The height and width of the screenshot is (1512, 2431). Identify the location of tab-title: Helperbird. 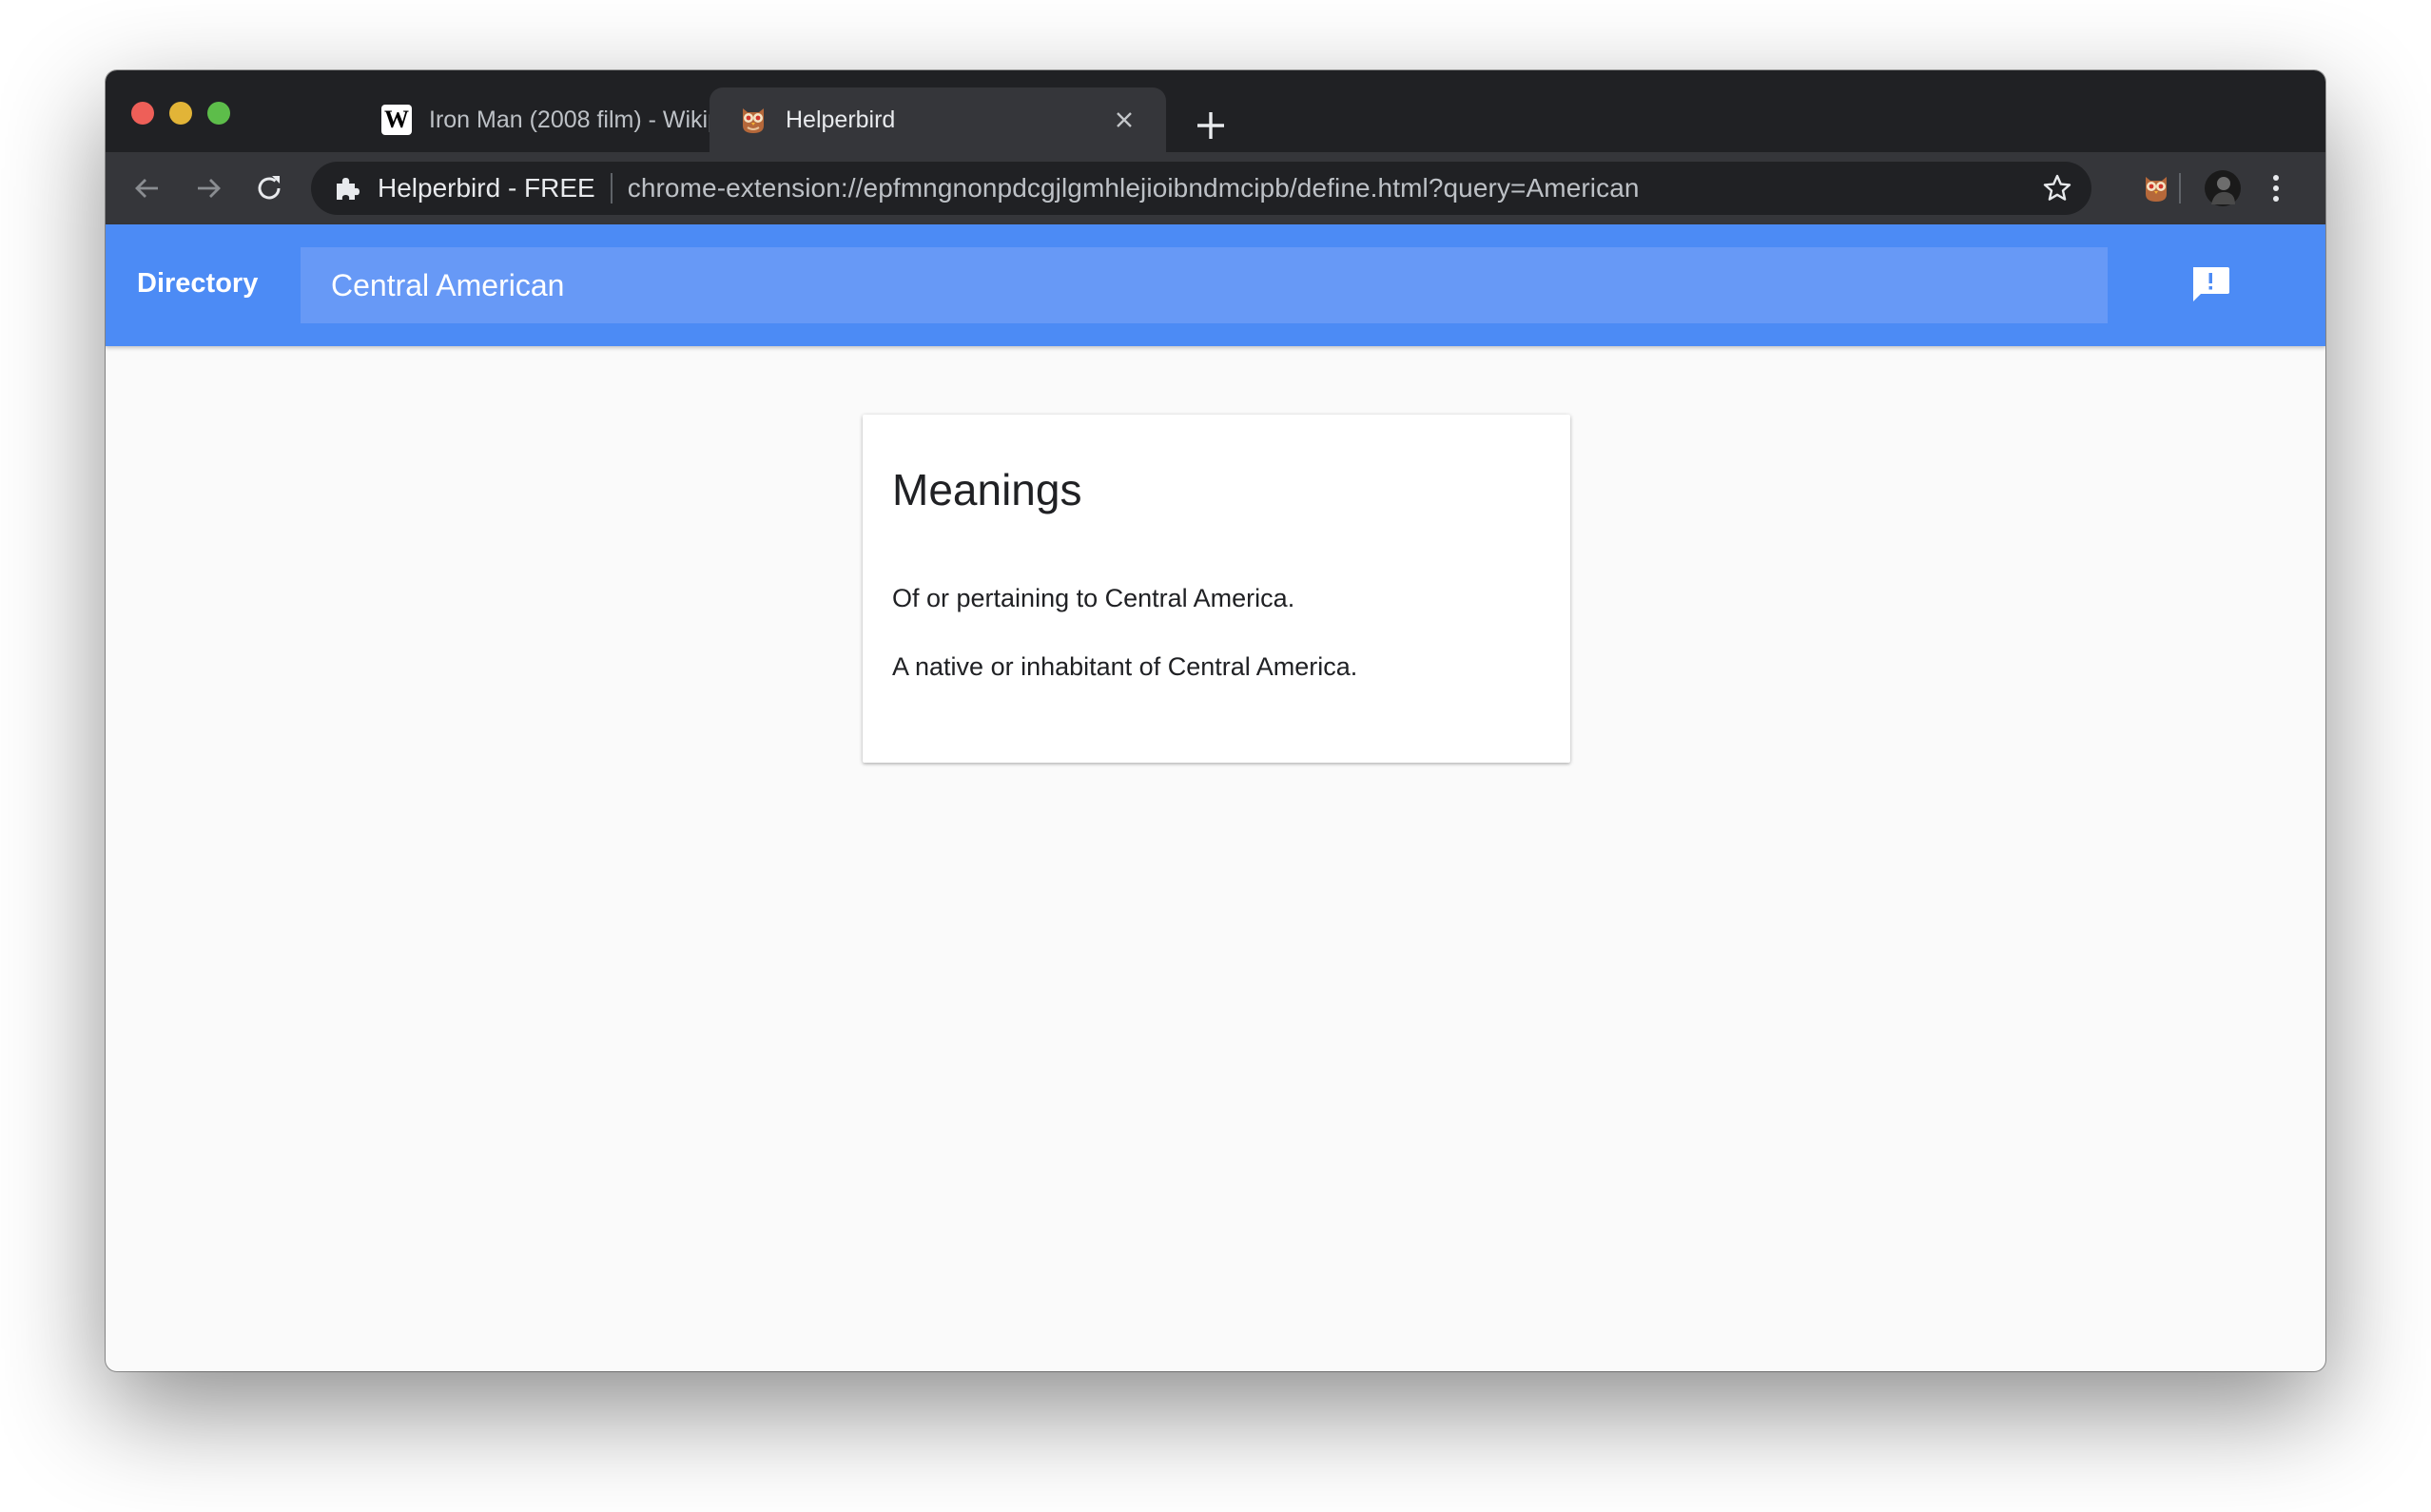
(841, 119).